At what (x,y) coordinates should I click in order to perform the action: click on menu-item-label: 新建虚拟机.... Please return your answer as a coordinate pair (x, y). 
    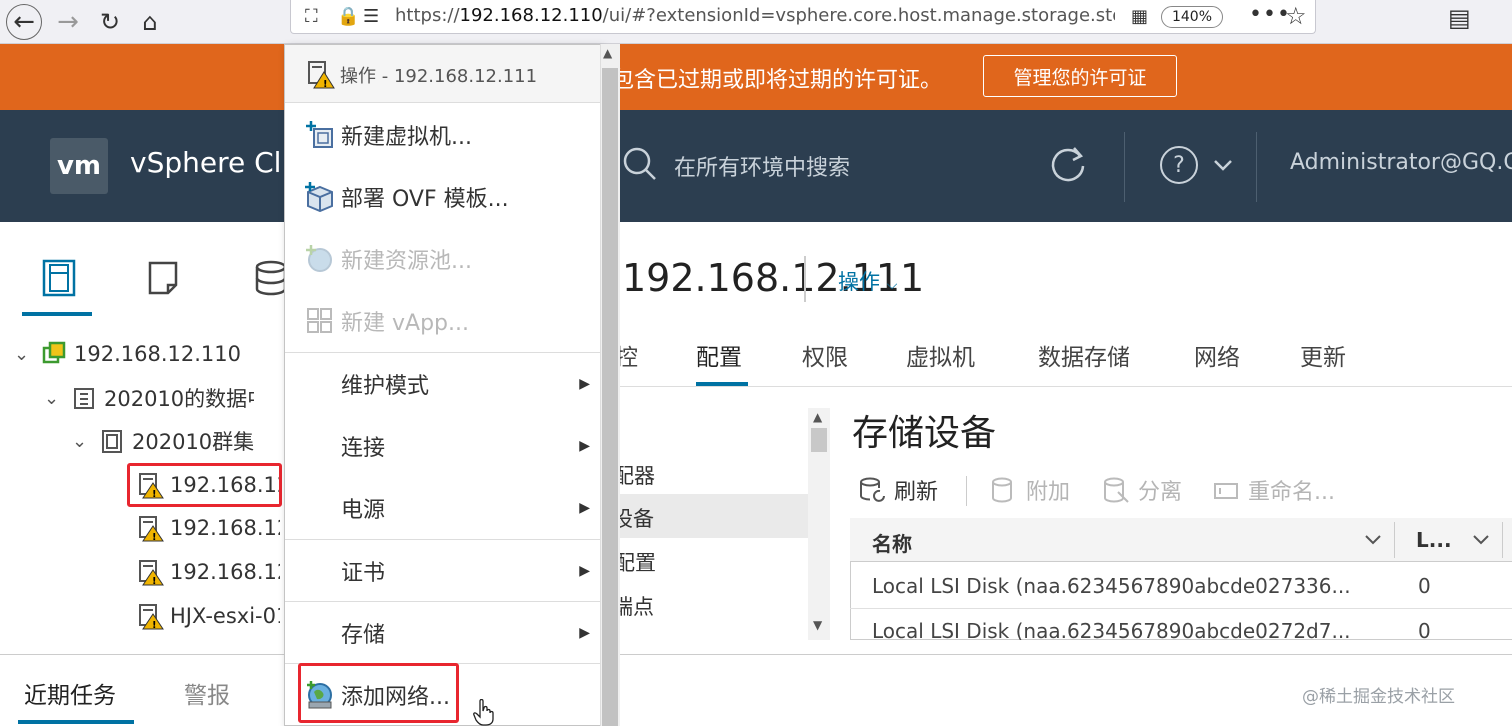
    Looking at the image, I should click on (406, 137).